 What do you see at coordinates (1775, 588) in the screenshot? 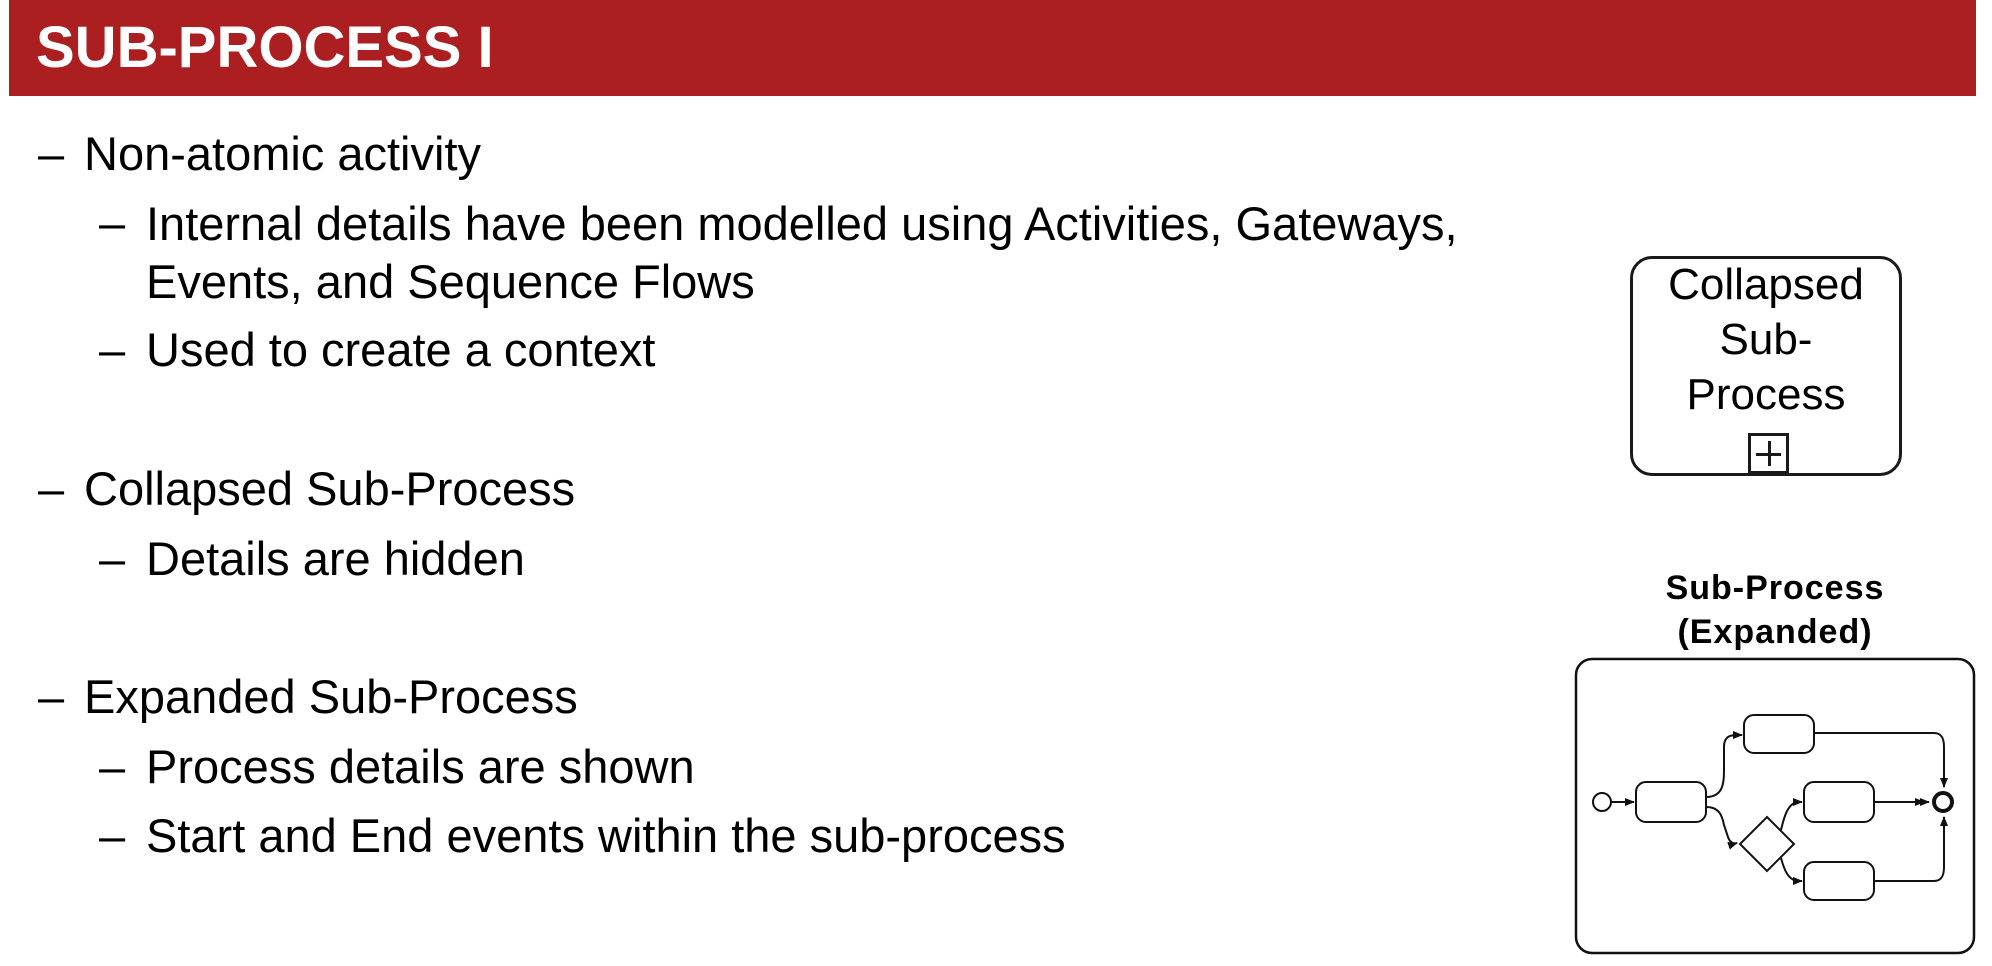
I see `caption-line: Sub-Process` at bounding box center [1775, 588].